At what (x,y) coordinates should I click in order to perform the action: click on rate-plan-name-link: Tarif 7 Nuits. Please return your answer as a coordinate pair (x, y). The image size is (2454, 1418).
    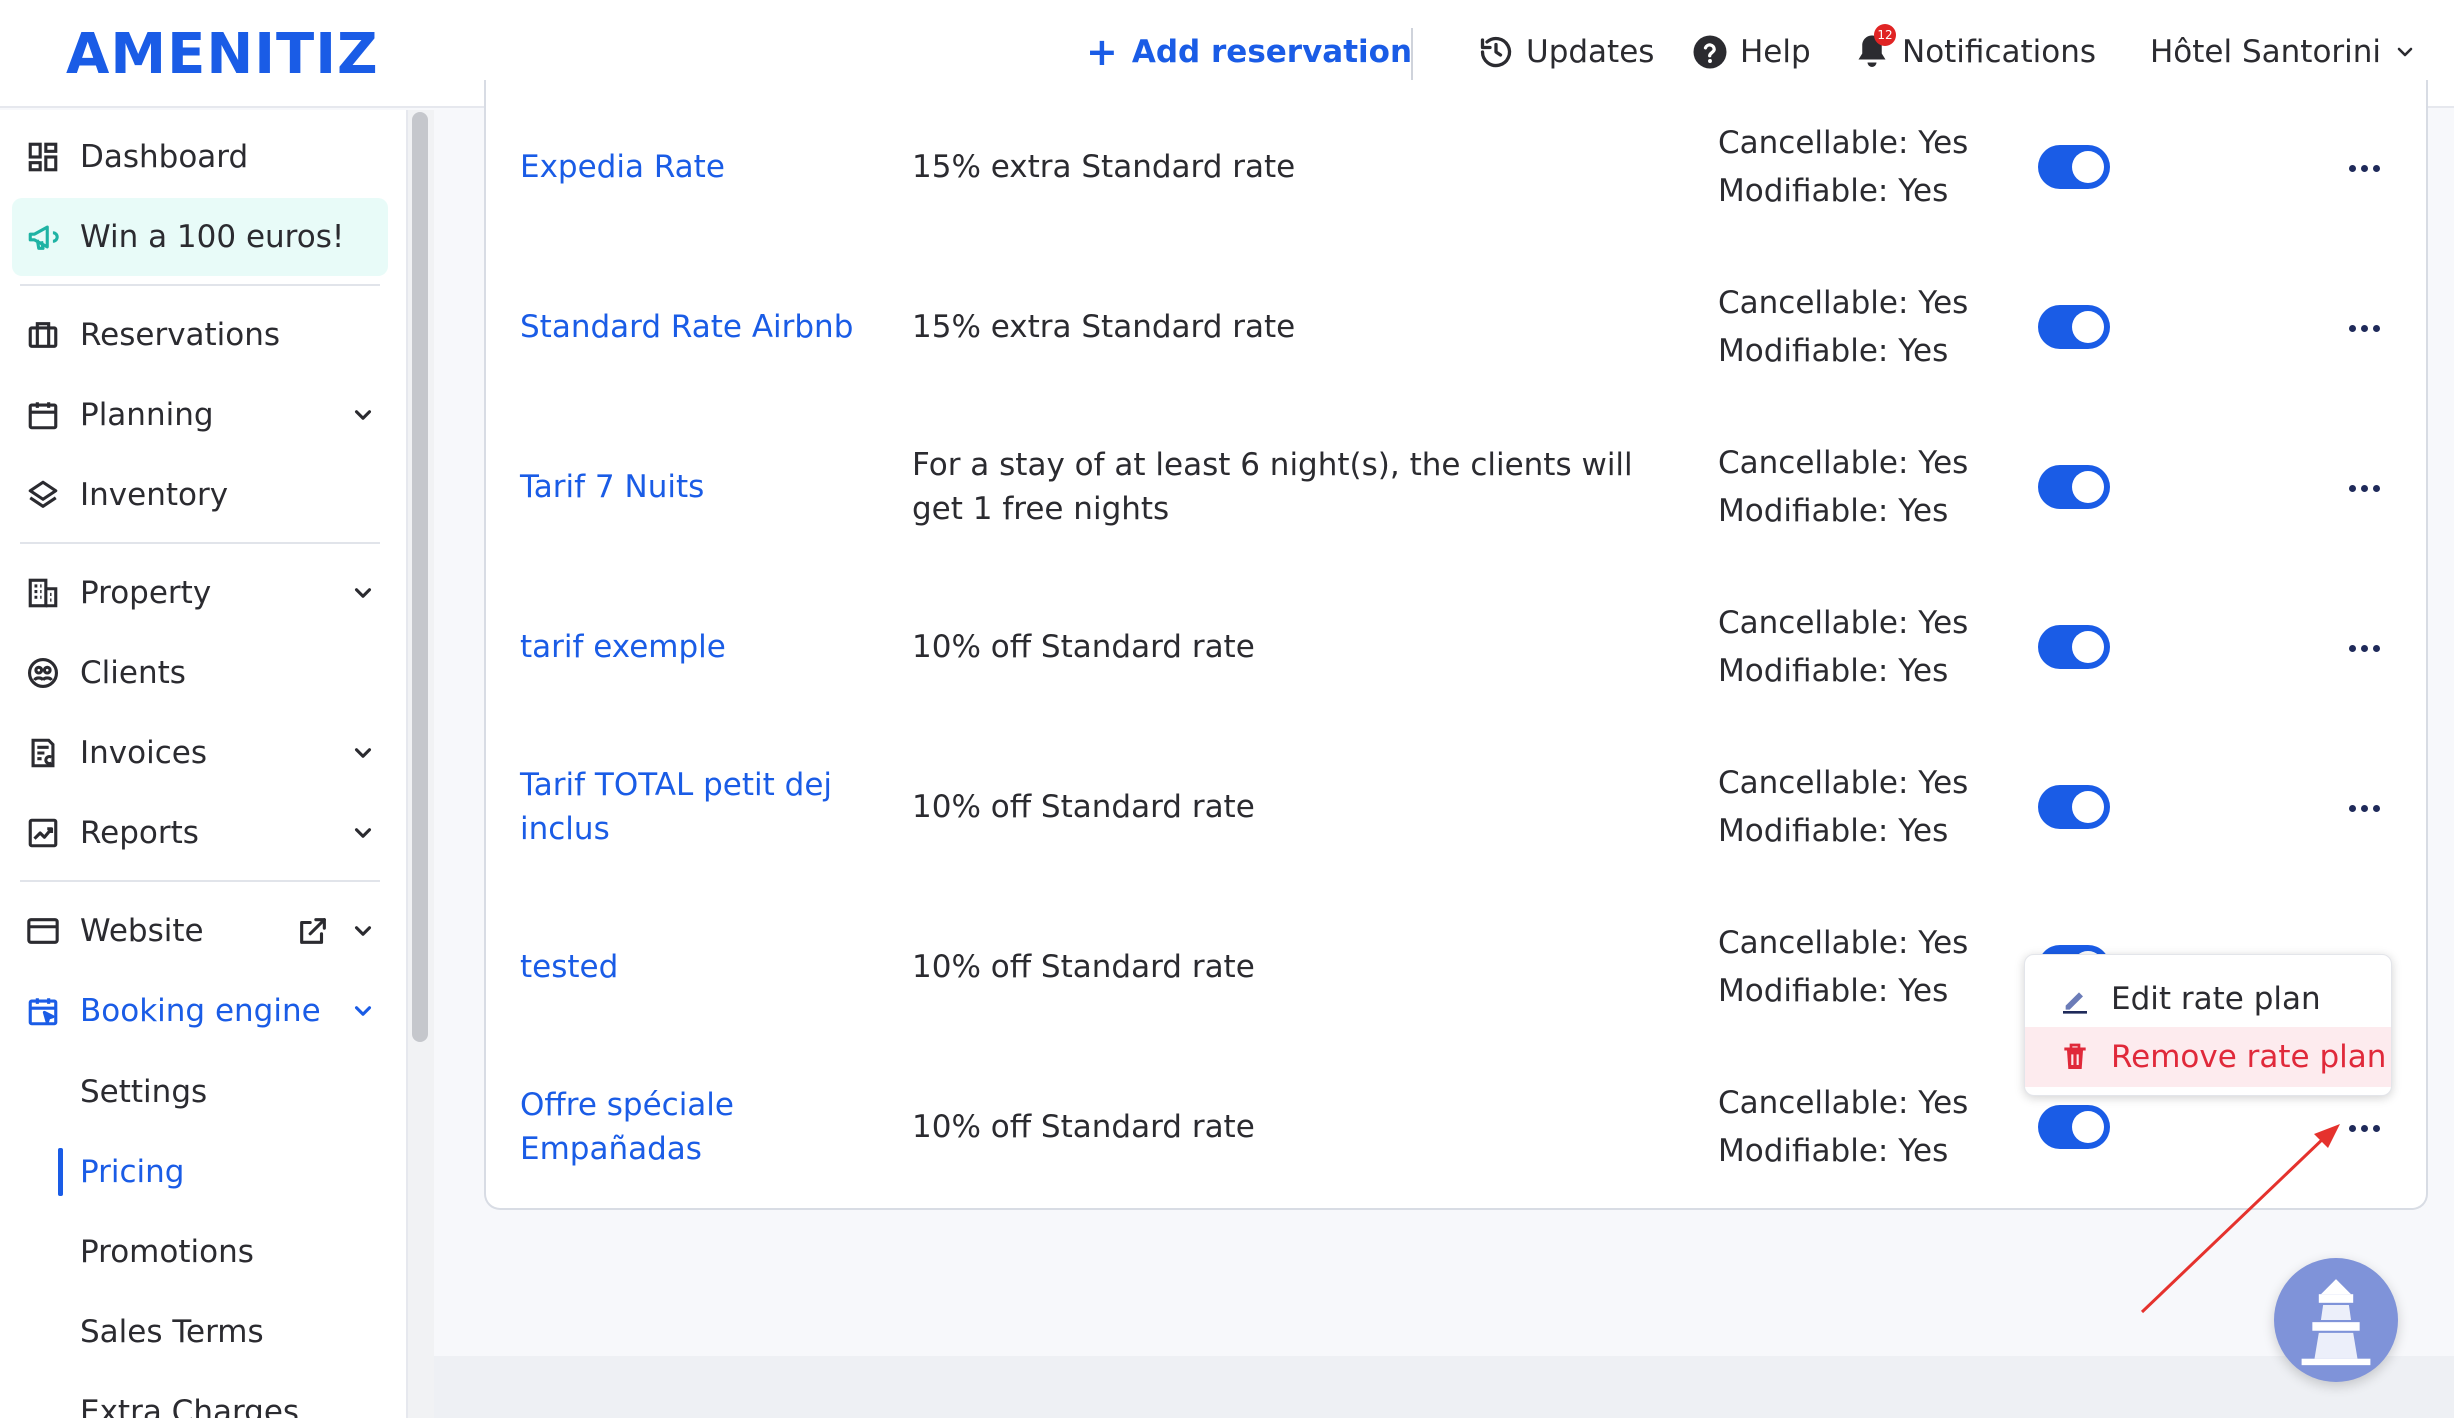
    Looking at the image, I should click on (700, 487).